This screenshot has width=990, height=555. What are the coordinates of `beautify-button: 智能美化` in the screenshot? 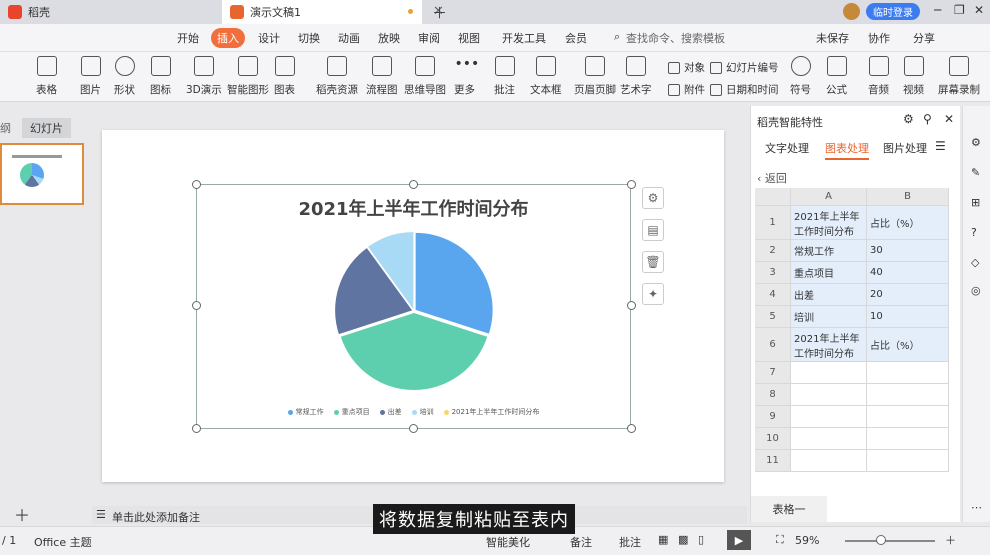 It's located at (508, 542).